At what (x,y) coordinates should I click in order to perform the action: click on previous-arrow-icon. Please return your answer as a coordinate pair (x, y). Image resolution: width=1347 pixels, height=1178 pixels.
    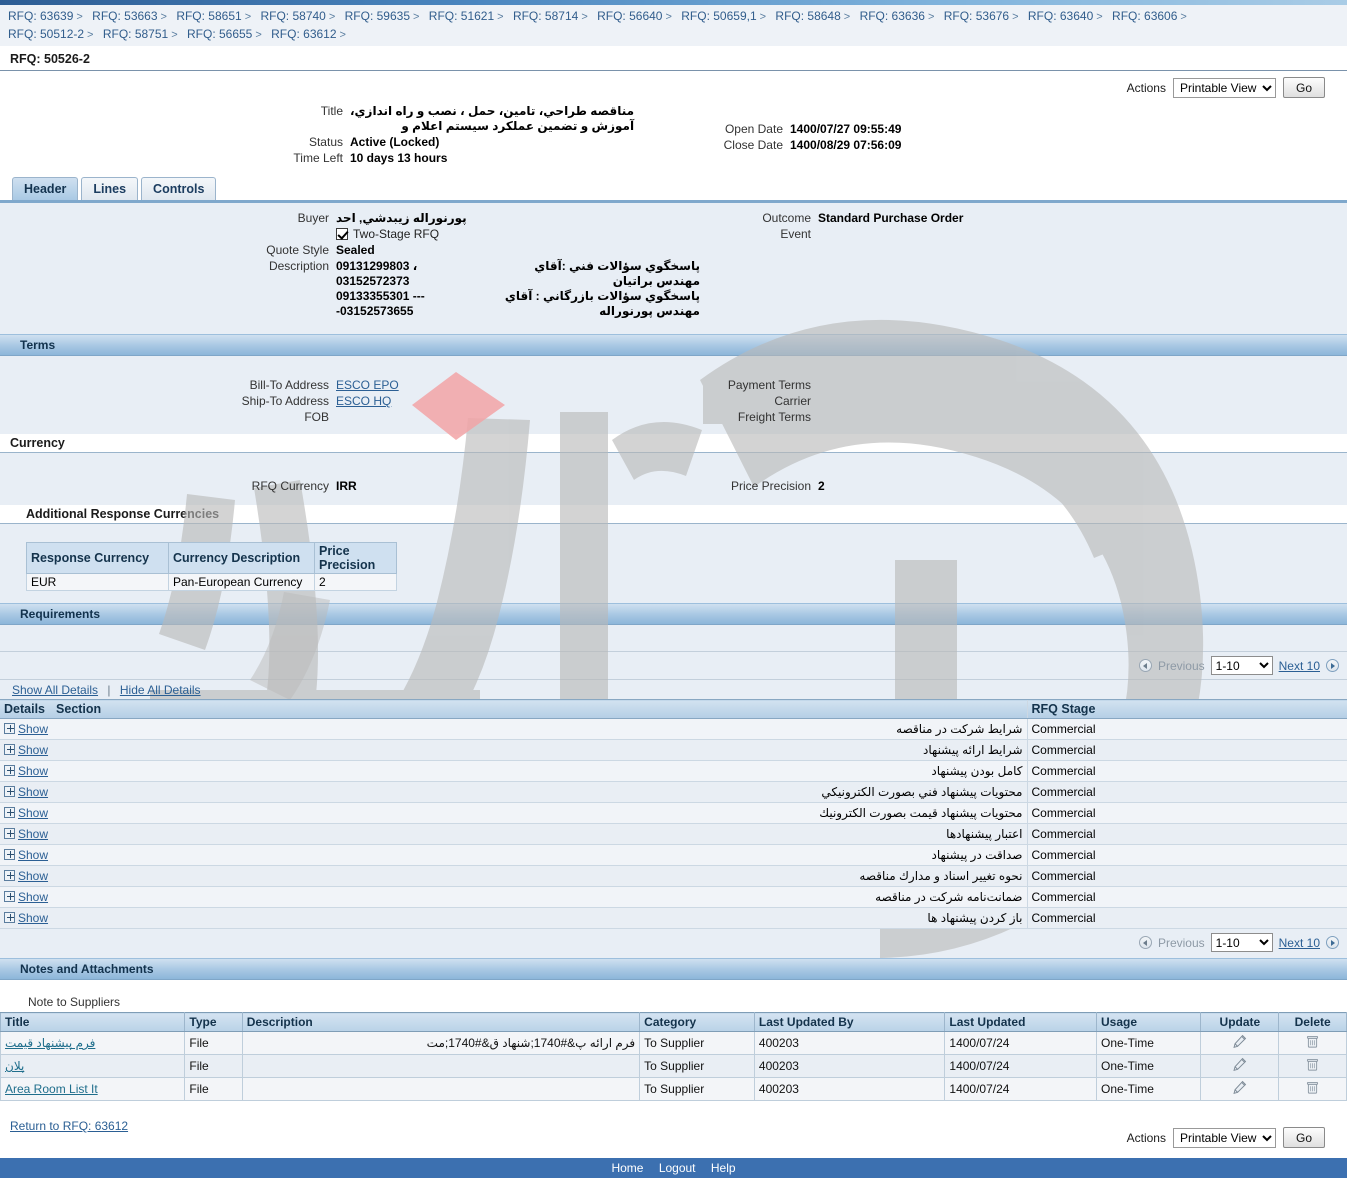
    Looking at the image, I should click on (1145, 665).